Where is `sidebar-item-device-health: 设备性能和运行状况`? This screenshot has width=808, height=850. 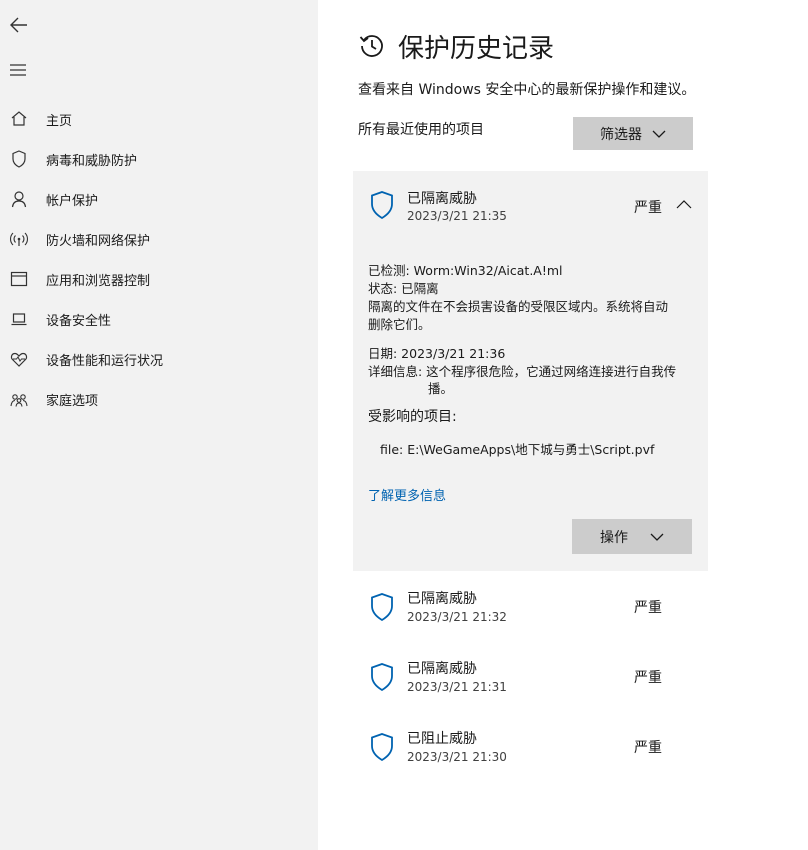 sidebar-item-device-health: 设备性能和运行状况 is located at coordinates (159, 359).